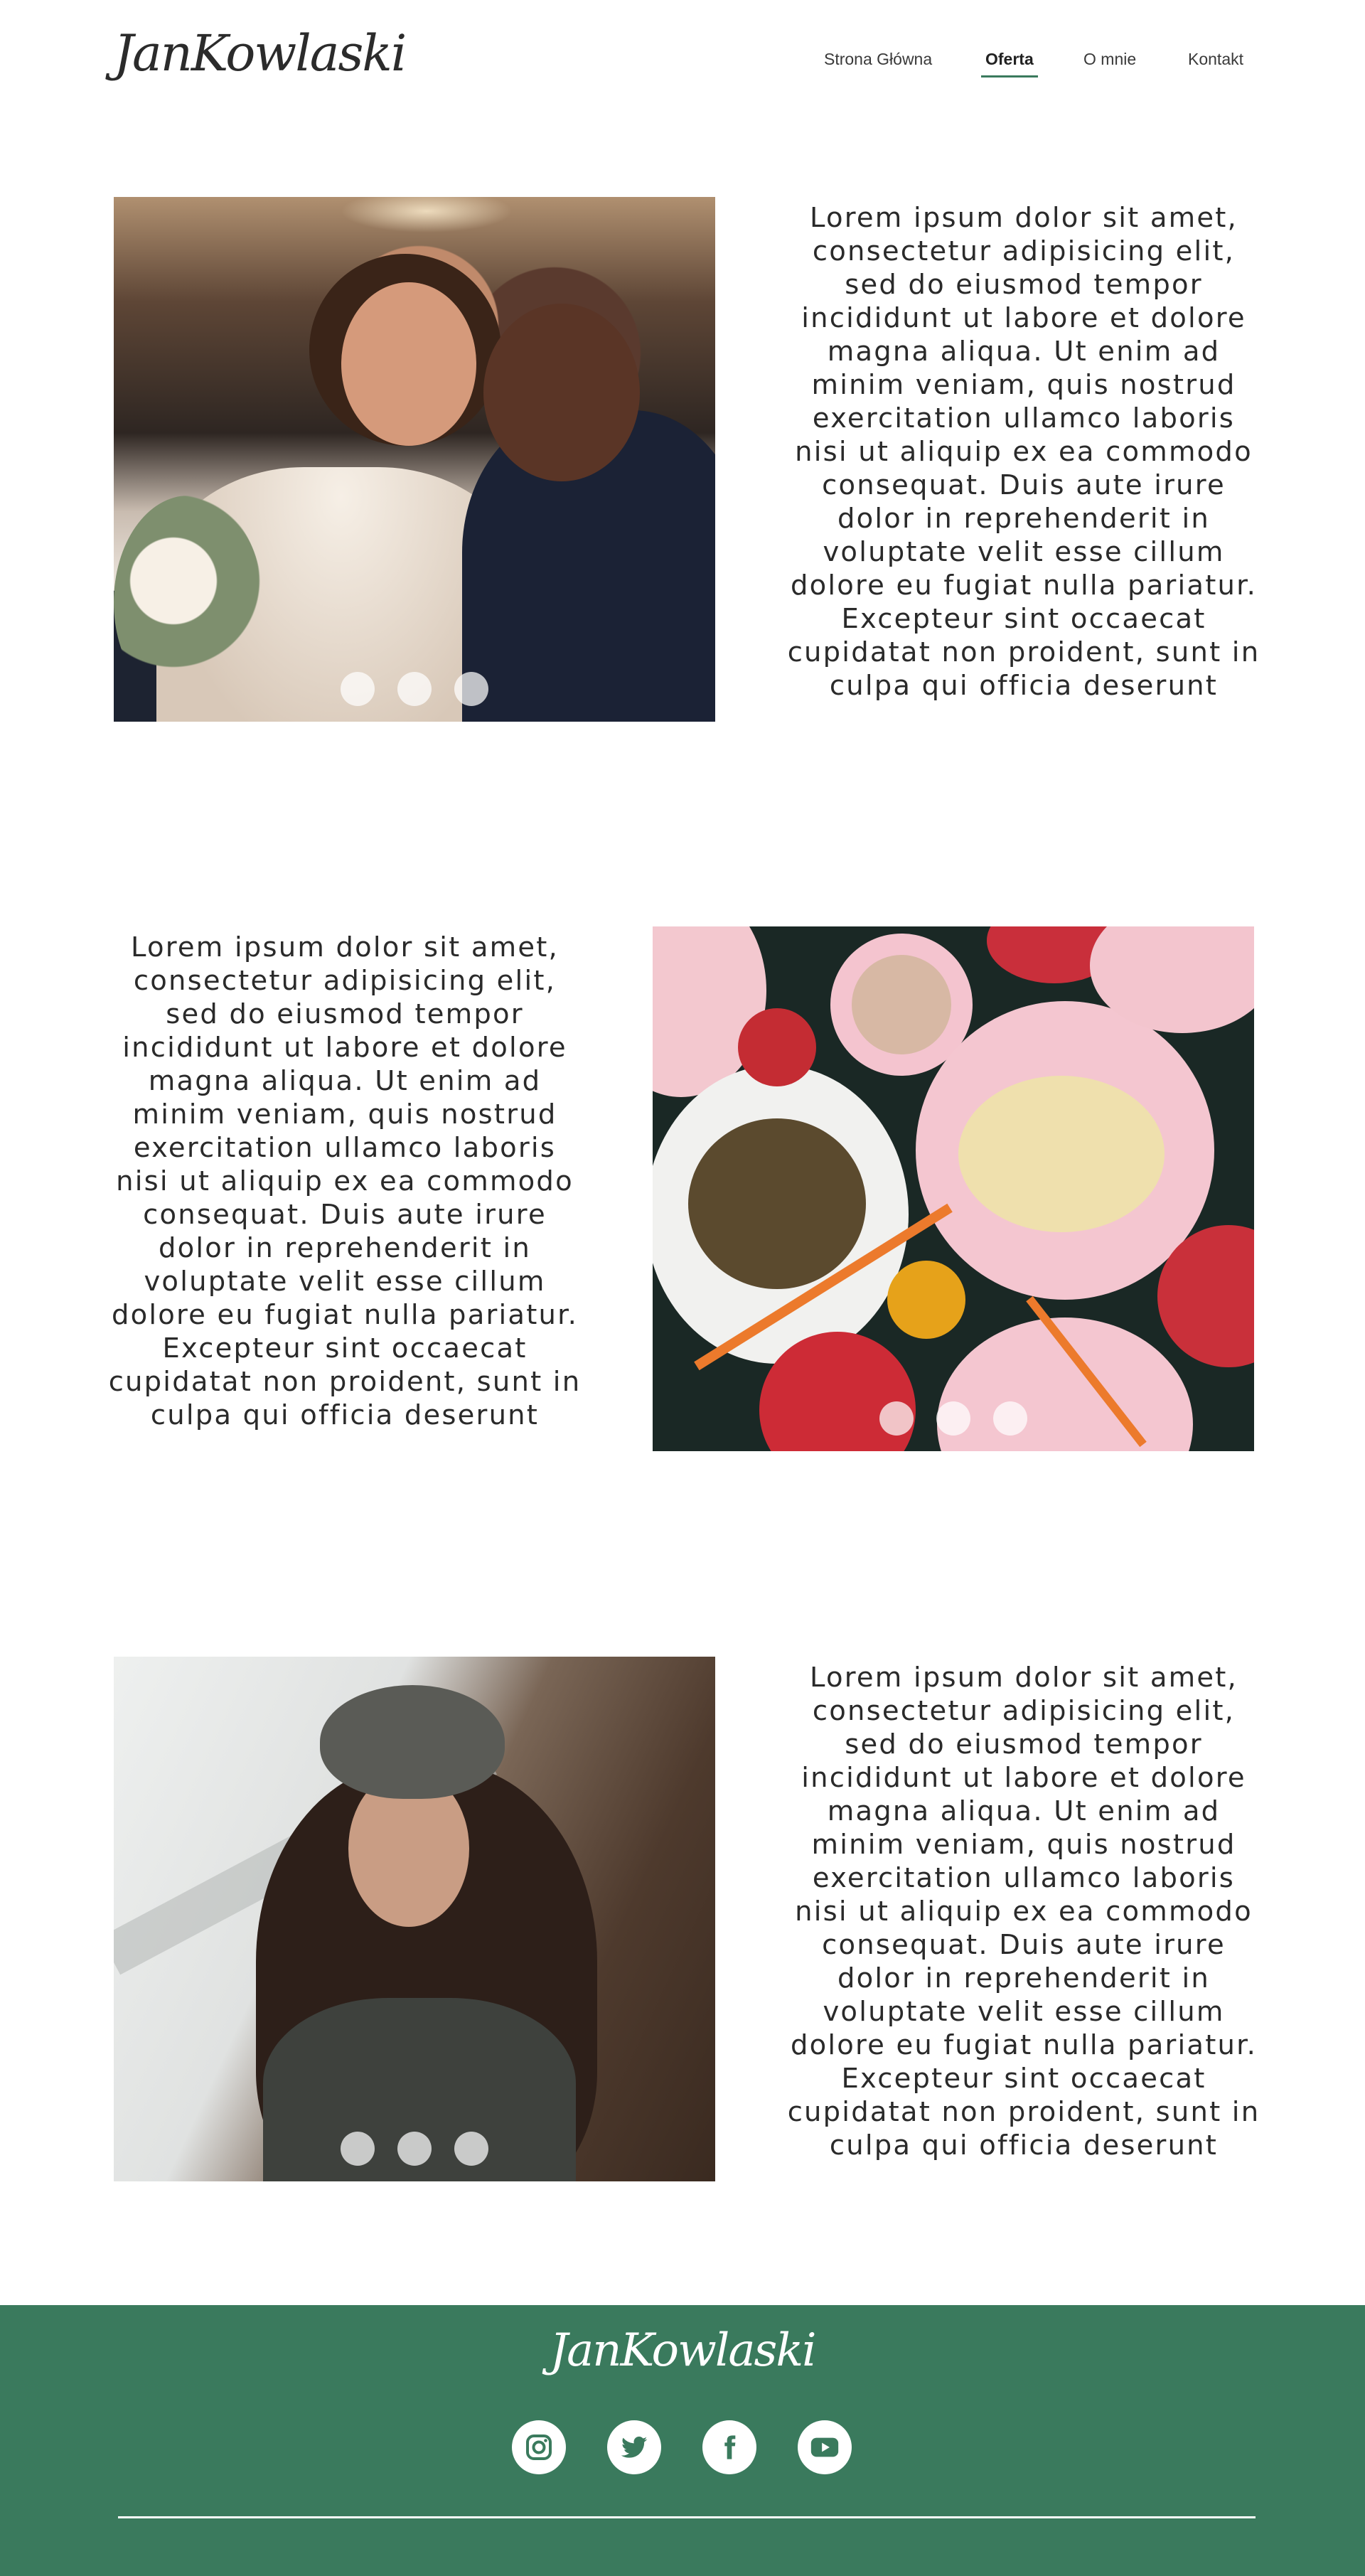  Describe the element at coordinates (687, 2517) in the screenshot. I see `footer-divider` at that location.